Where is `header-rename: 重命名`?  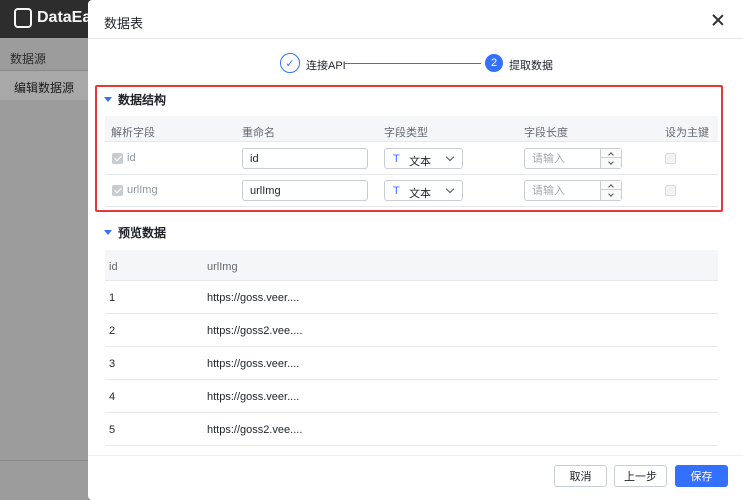
header-rename: 重命名 is located at coordinates (258, 133).